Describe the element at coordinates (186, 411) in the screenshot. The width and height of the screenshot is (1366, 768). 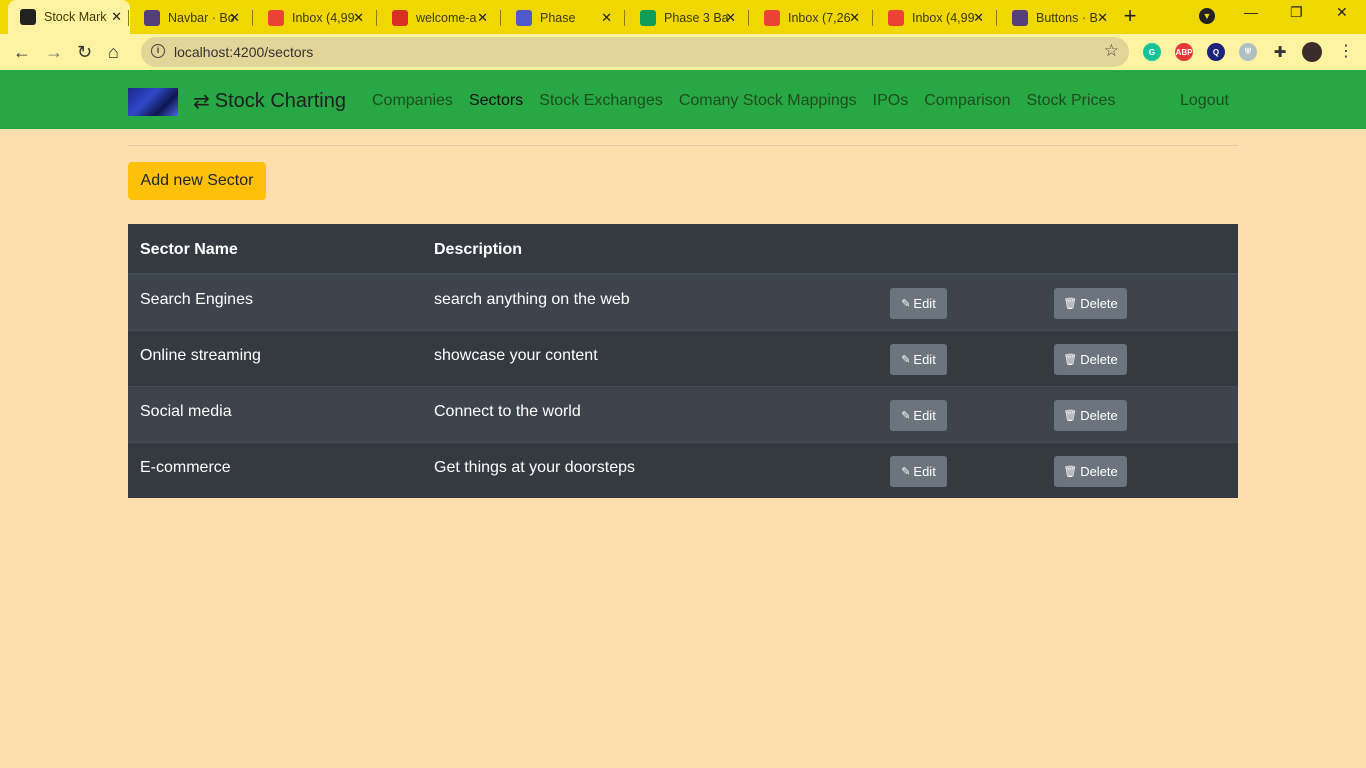
I see `sector-name-cell: Social media` at that location.